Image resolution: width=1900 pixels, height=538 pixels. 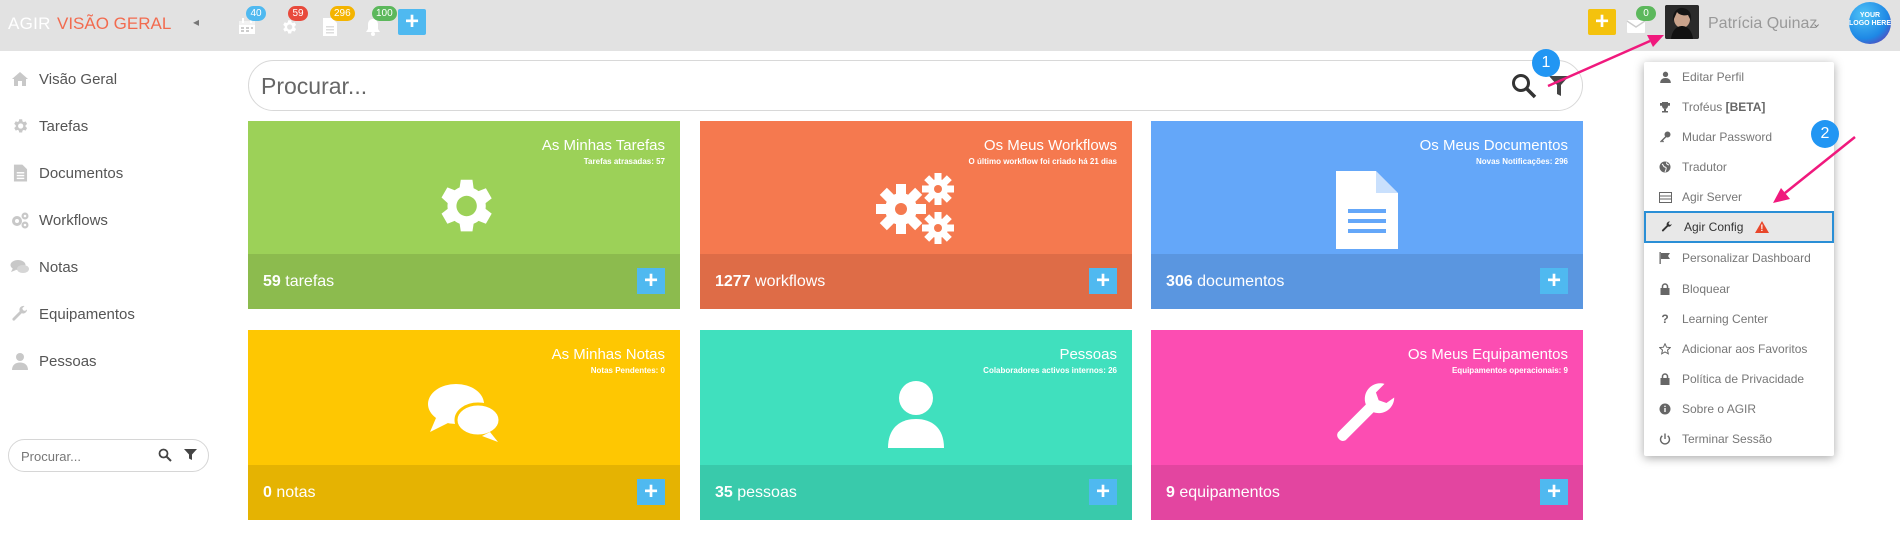 What do you see at coordinates (1825, 134) in the screenshot?
I see `annotation-step-2: 2` at bounding box center [1825, 134].